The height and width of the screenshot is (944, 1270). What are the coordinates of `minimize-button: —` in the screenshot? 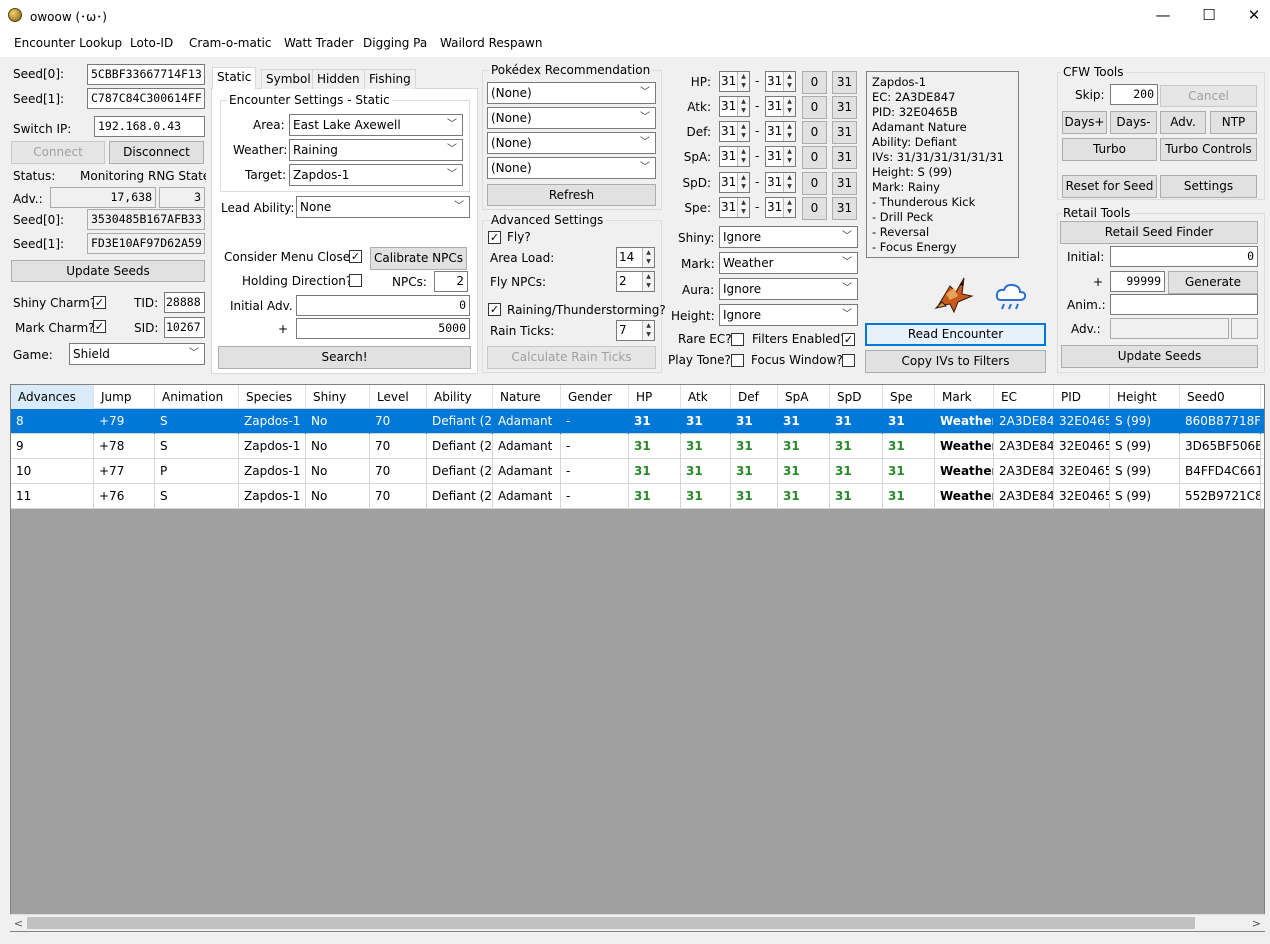 It's located at (1163, 15).